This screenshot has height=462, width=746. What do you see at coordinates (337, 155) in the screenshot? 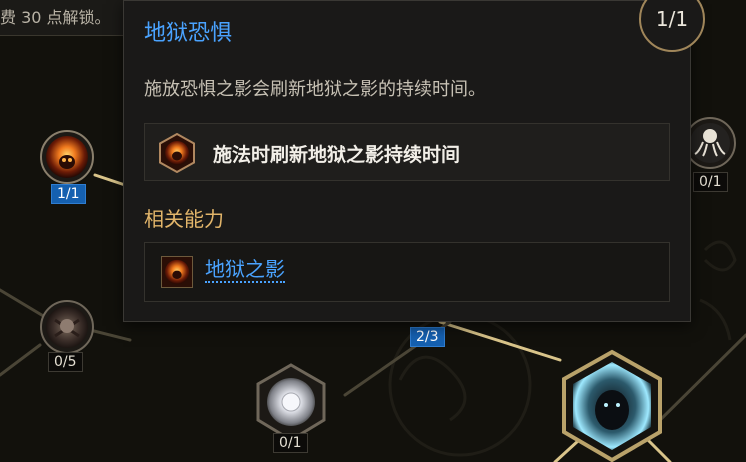
I see `modifier-label: 施法时刷新地狱之影持续时间` at bounding box center [337, 155].